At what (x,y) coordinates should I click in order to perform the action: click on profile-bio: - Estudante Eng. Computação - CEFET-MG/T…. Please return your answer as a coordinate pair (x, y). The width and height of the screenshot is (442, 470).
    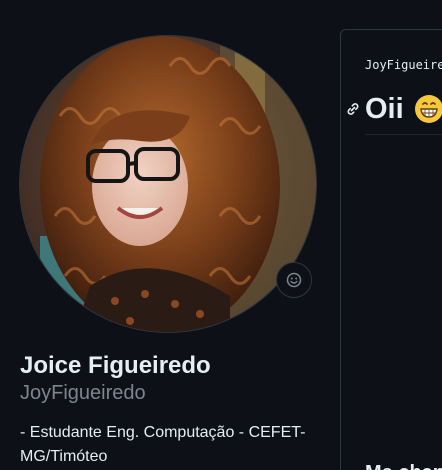
    Looking at the image, I should click on (163, 444).